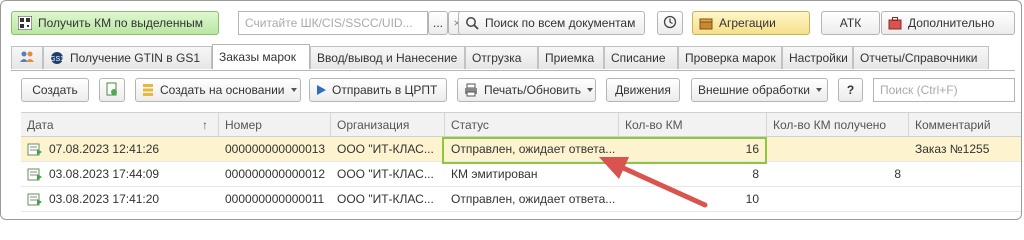 This screenshot has width=1024, height=240. I want to click on tab-receipt-label: Приемка, so click(570, 58).